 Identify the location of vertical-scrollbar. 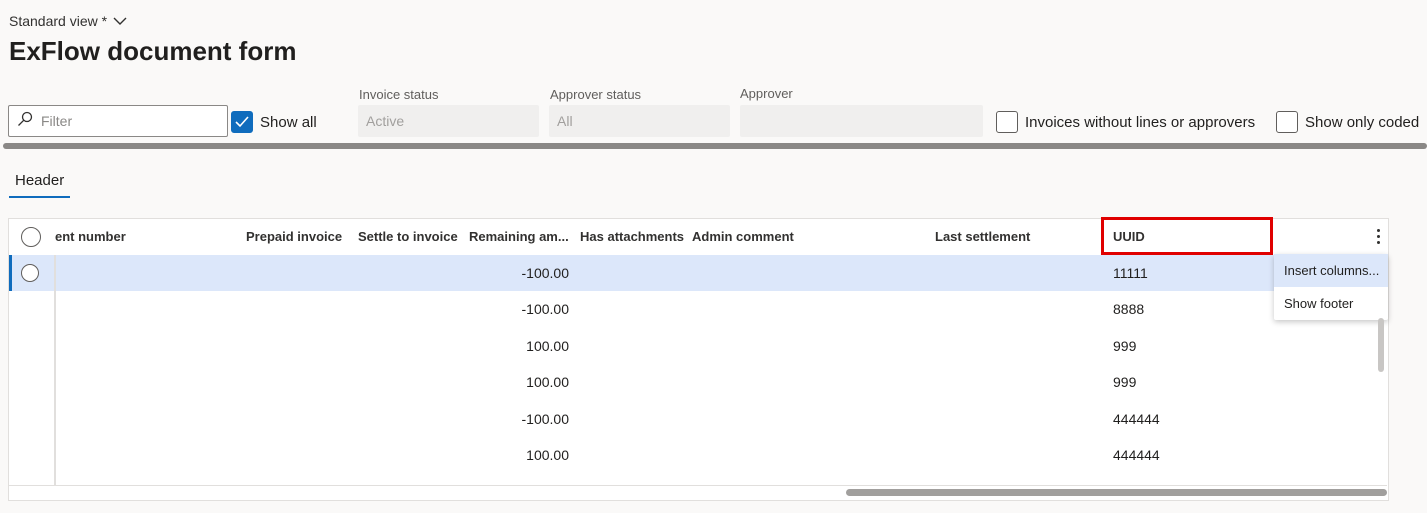
(1381, 345).